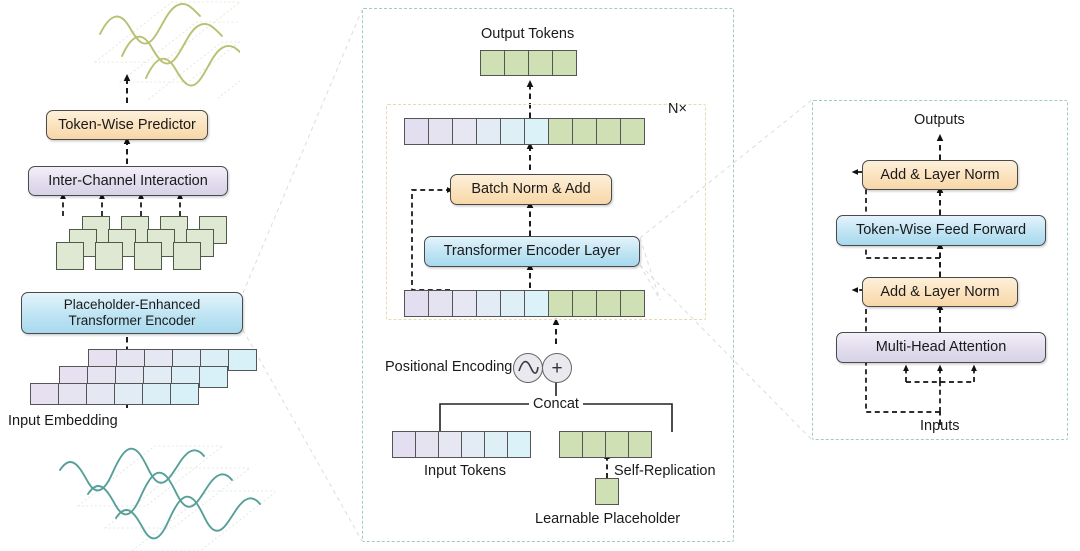  What do you see at coordinates (940, 426) in the screenshot?
I see `inputs-label: Inputs` at bounding box center [940, 426].